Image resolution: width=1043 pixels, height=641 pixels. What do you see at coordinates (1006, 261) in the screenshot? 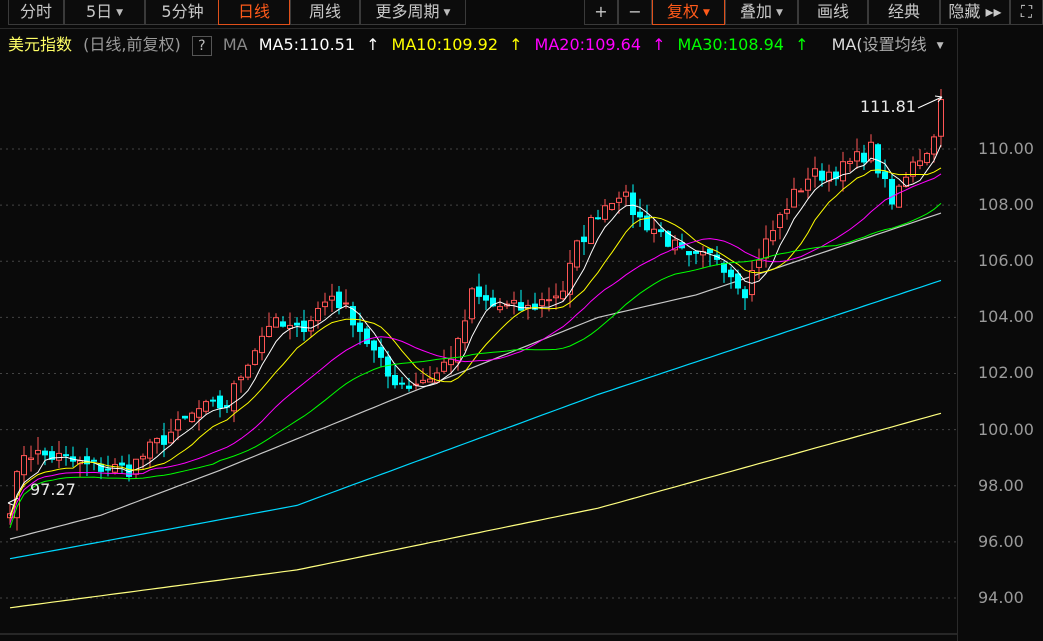
I see `y-tick-label: 106.00` at bounding box center [1006, 261].